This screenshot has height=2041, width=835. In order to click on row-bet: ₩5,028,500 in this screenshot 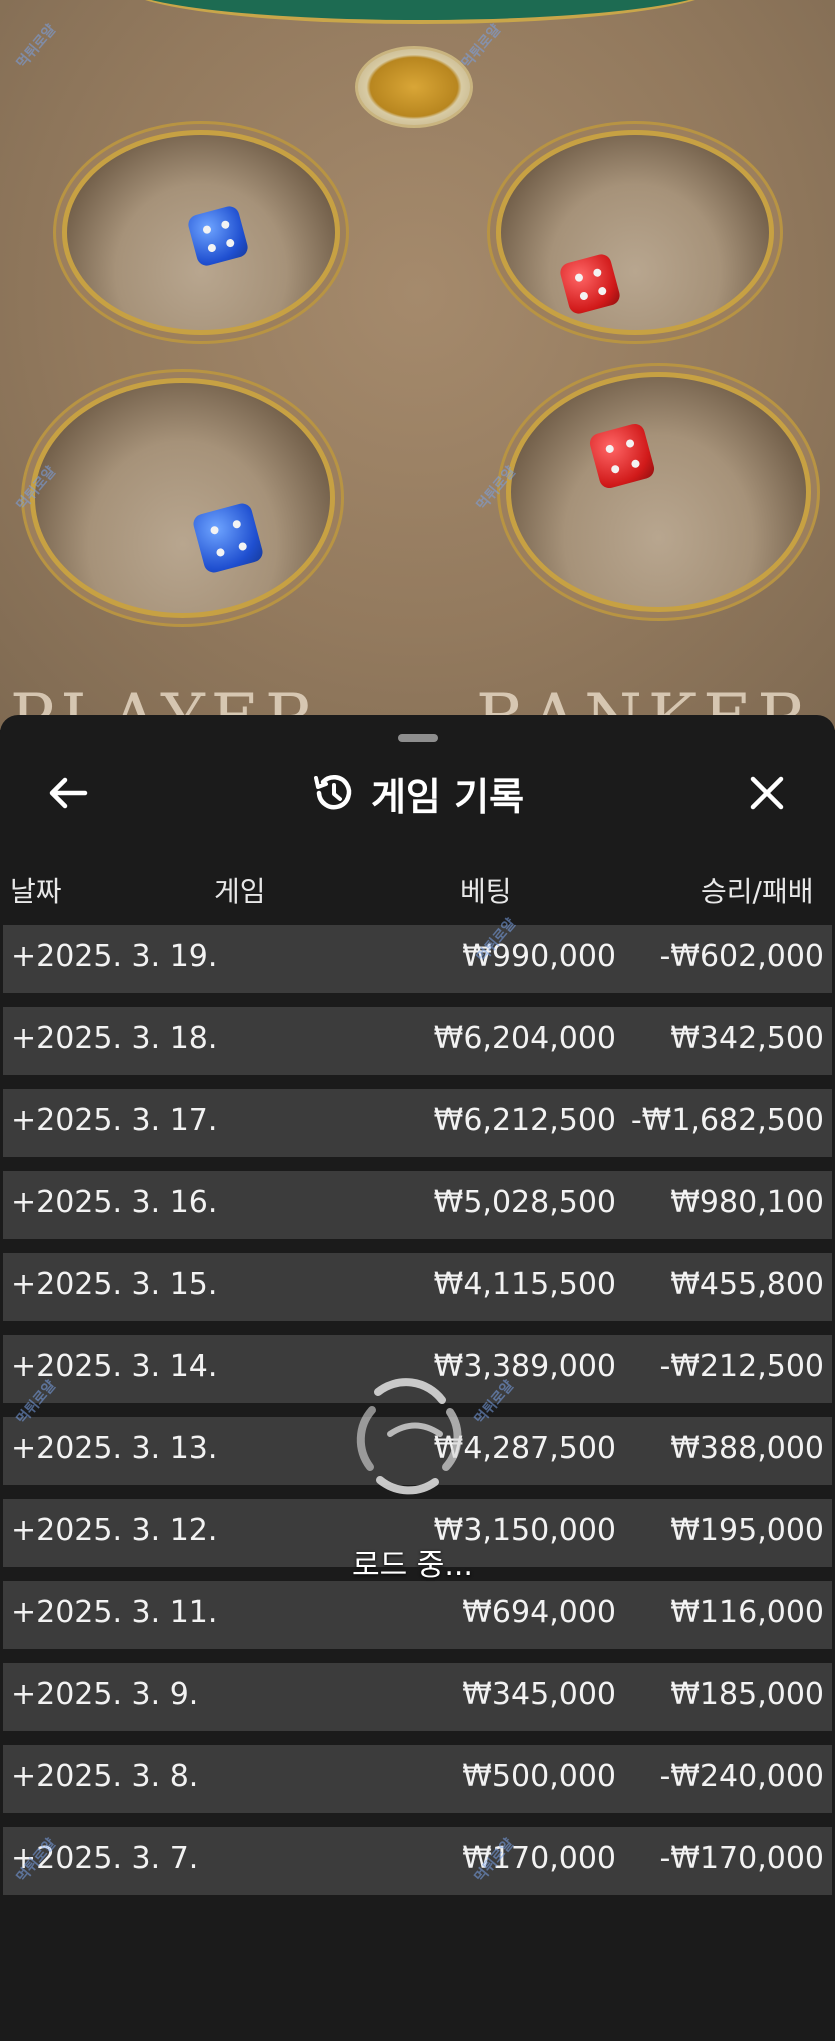, I will do `click(524, 1202)`.